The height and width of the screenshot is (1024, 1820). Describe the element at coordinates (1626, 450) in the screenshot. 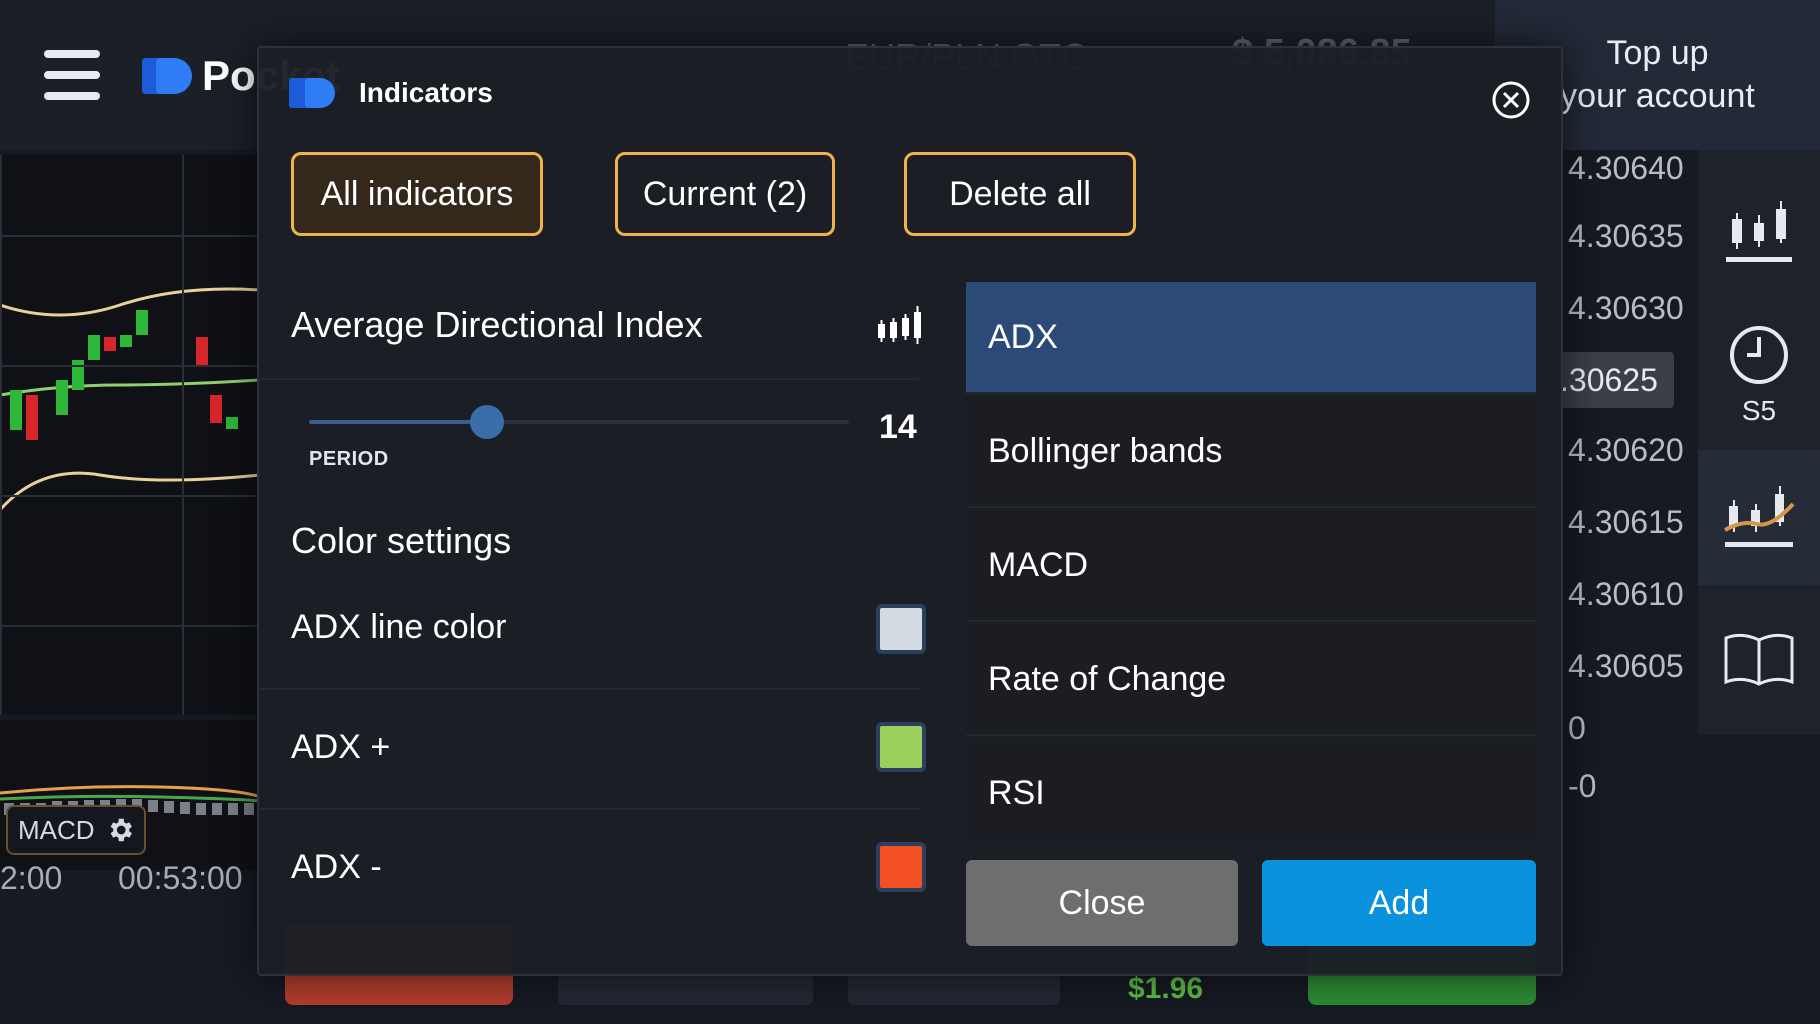

I see `price-tick: 4.30620` at that location.